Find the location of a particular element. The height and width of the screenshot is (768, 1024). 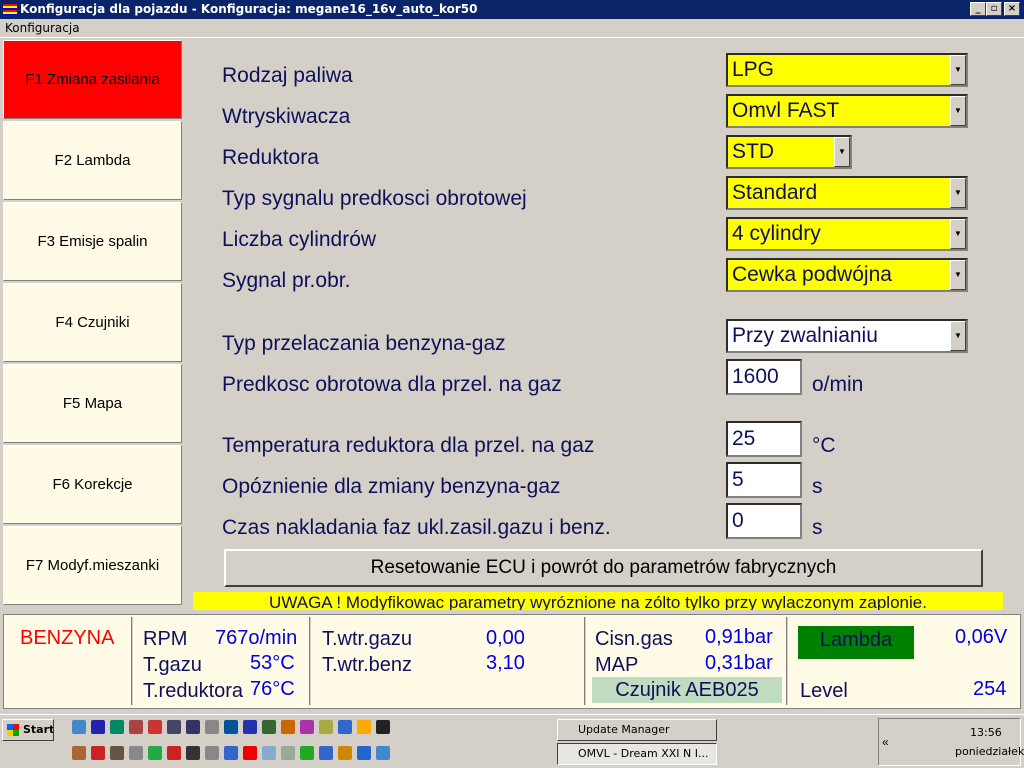

tray-expand-icon: « is located at coordinates (885, 742).